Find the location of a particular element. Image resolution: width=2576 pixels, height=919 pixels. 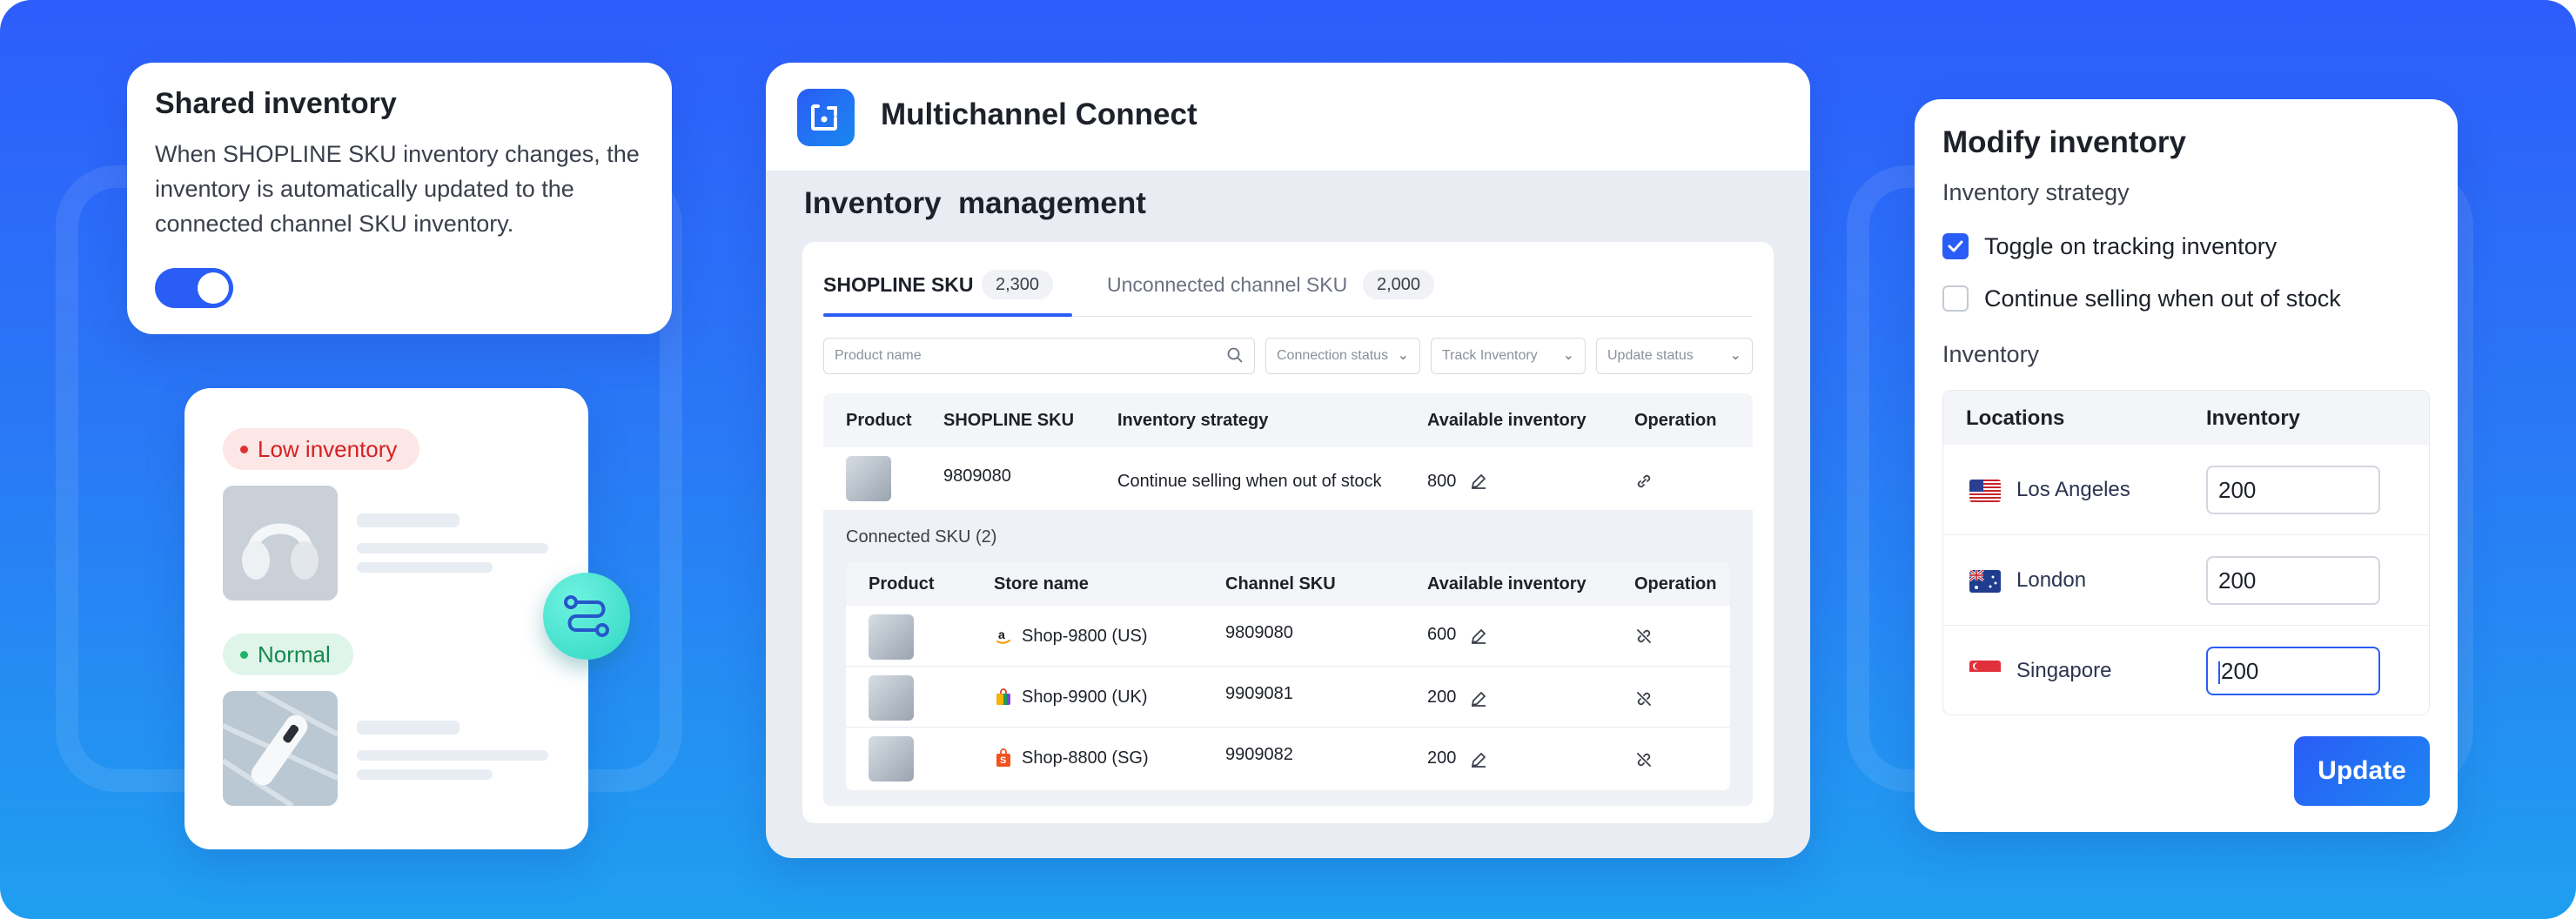

column-header: Inventory strategy is located at coordinates (1193, 421).